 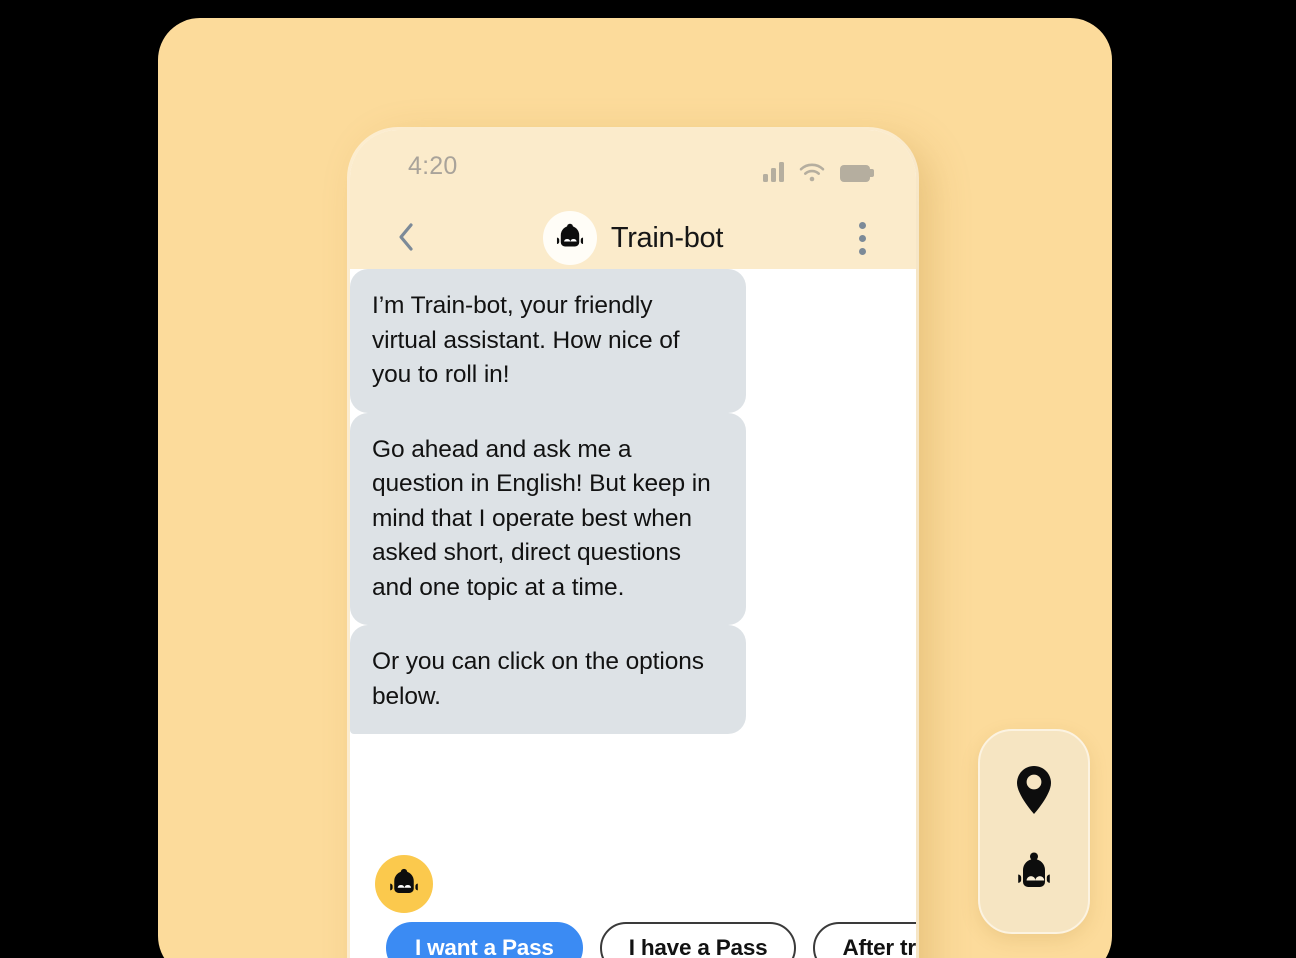 I want to click on map-pin-icon, so click(x=1034, y=790).